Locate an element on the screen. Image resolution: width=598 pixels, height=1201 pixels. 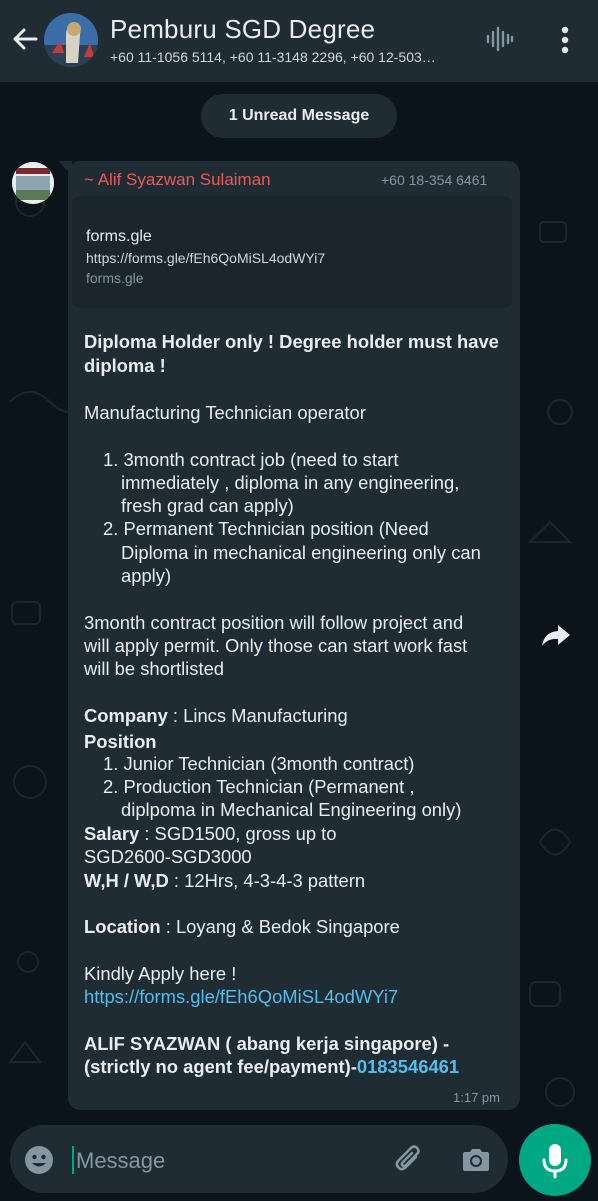
sender-avatar is located at coordinates (33, 183).